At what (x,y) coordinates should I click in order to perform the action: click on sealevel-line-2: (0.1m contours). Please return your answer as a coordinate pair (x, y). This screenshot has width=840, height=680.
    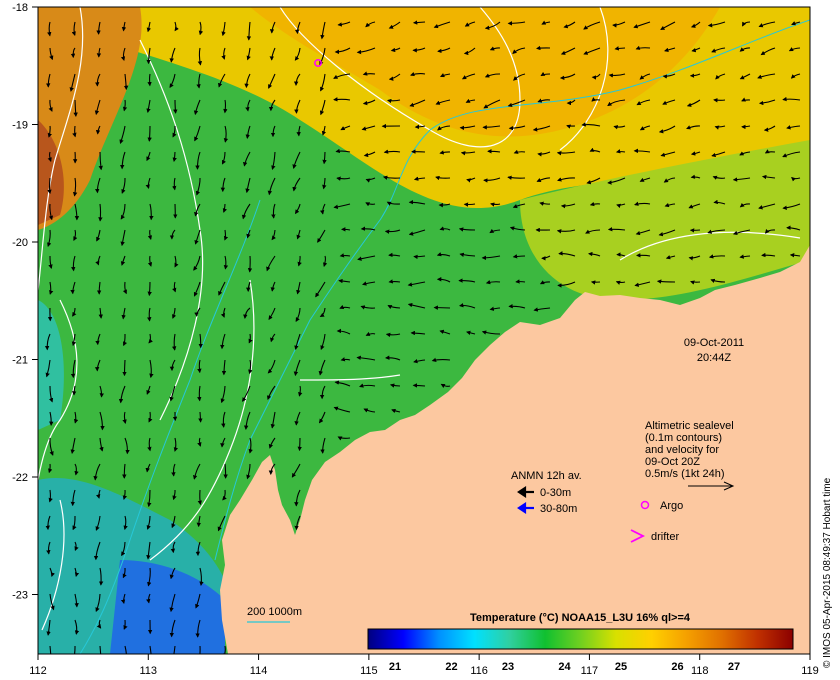
    Looking at the image, I should click on (683, 438).